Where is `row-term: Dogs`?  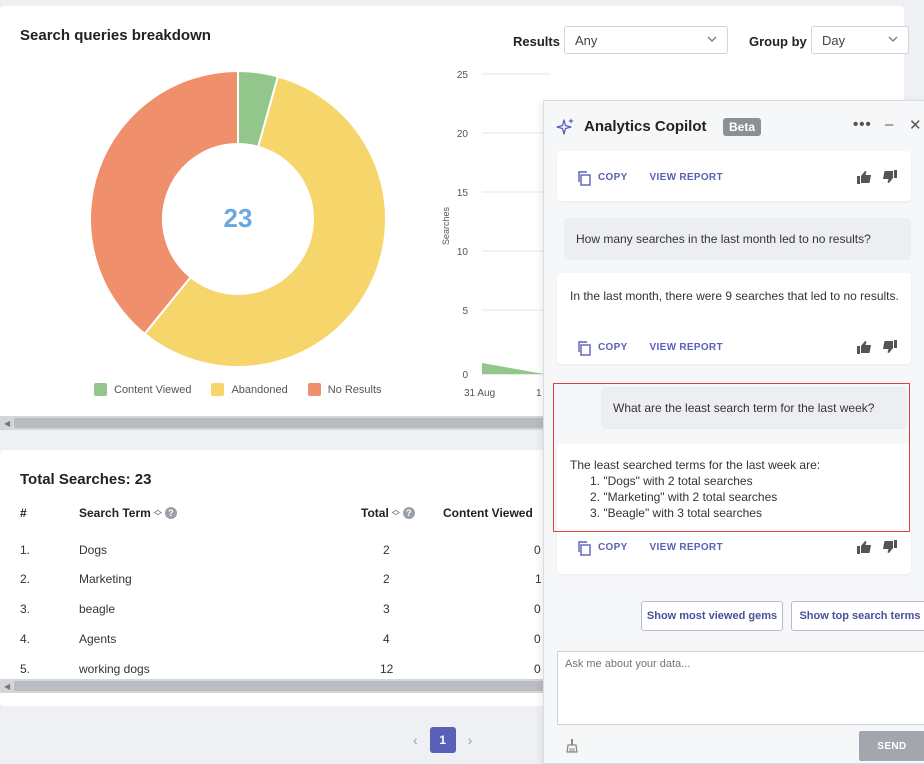 row-term: Dogs is located at coordinates (93, 550).